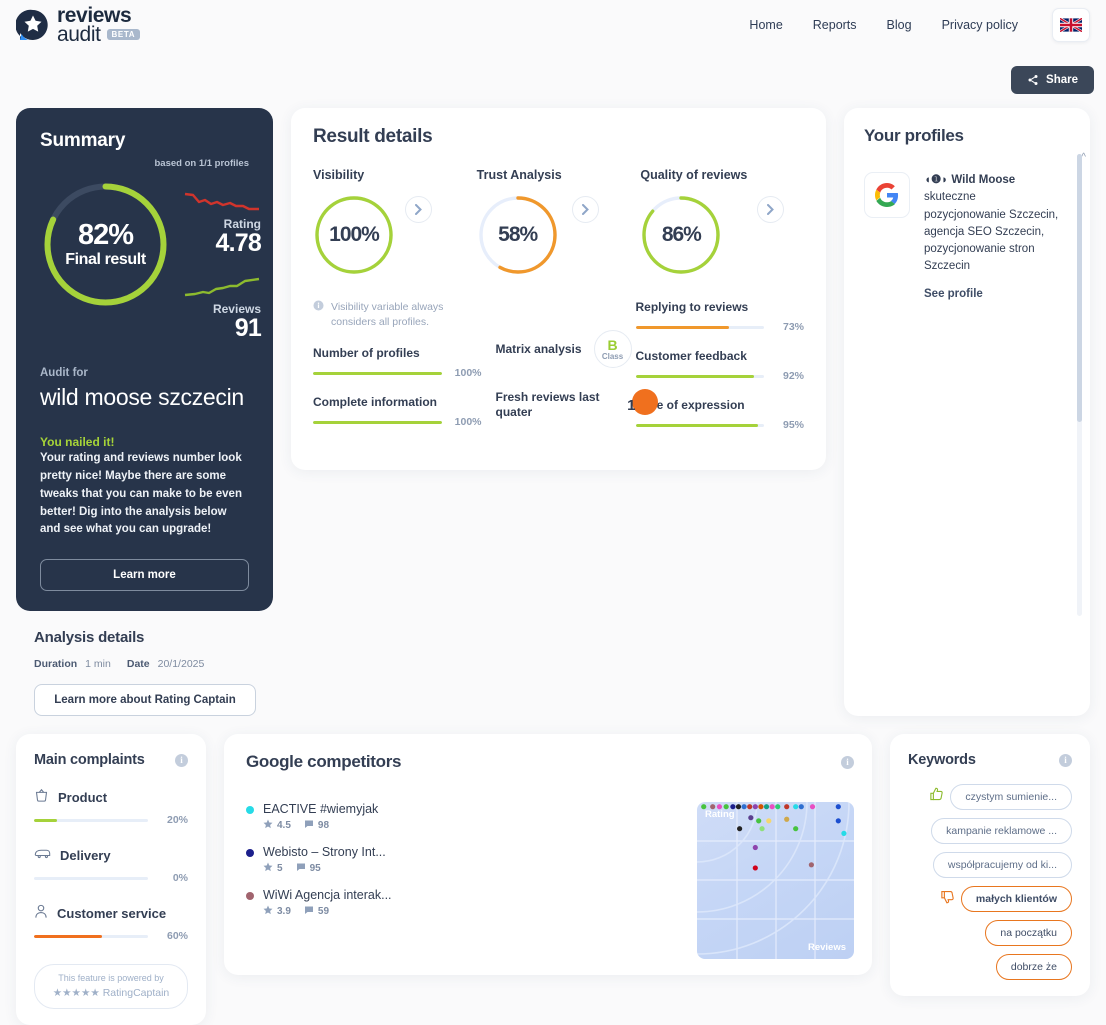  Describe the element at coordinates (1016, 899) in the screenshot. I see `keyword-chip: małych klientów` at that location.